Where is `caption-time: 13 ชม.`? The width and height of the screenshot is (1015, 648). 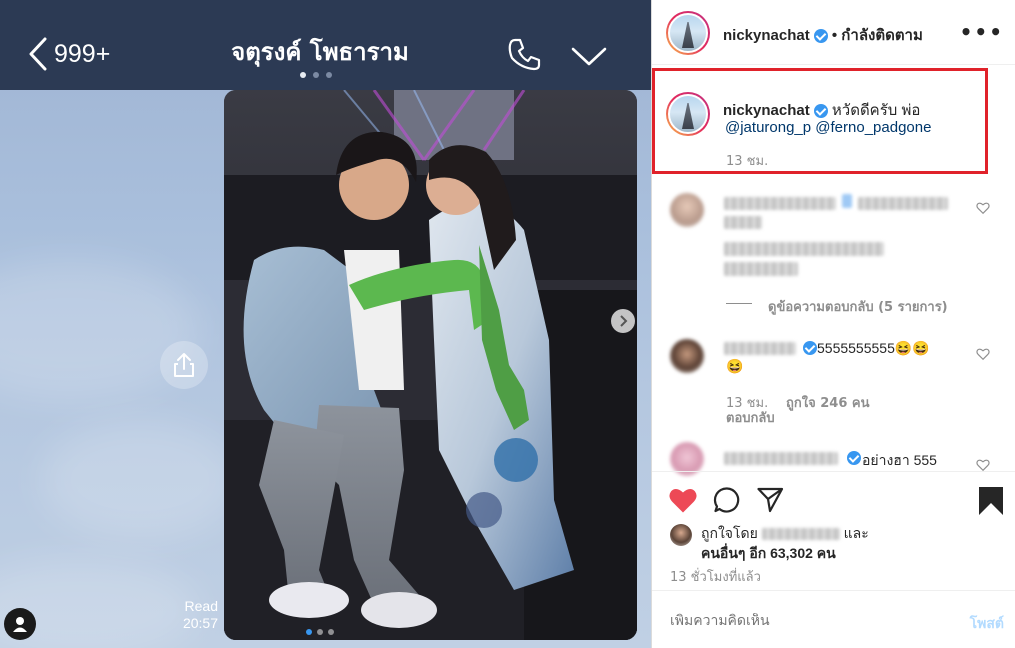
caption-time: 13 ชม. is located at coordinates (747, 161).